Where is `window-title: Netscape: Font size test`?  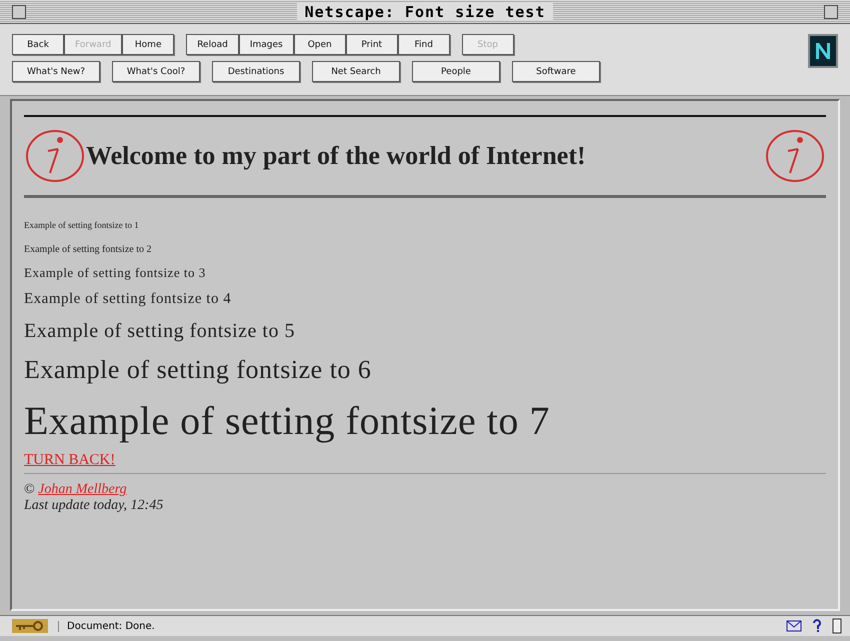 window-title: Netscape: Font size test is located at coordinates (425, 11).